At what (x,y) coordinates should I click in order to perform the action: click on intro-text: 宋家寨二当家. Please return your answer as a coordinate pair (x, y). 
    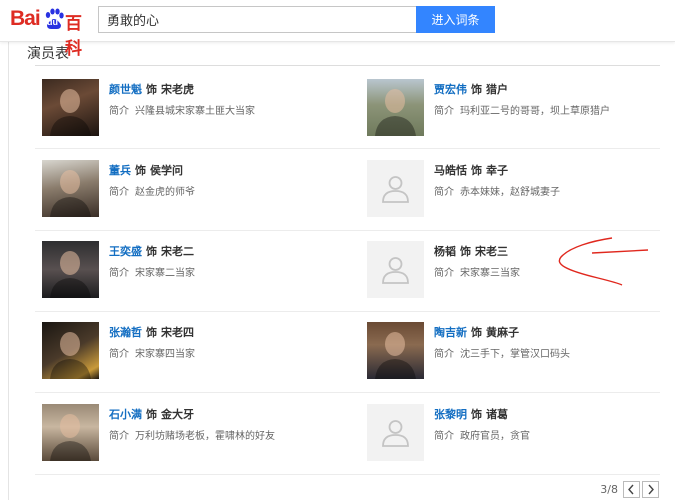
    Looking at the image, I should click on (165, 273).